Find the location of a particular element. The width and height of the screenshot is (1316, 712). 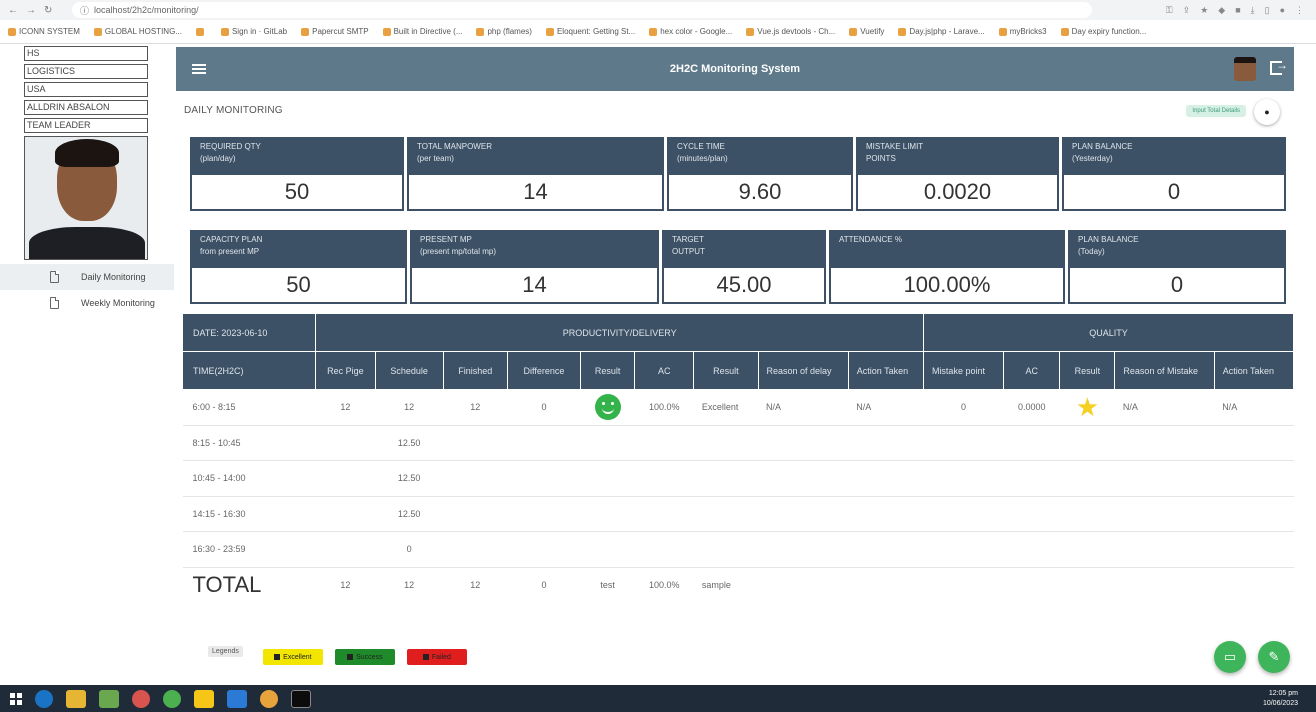

address-bar: ⓘ localhost/2h2c/monitoring/ is located at coordinates (582, 10).